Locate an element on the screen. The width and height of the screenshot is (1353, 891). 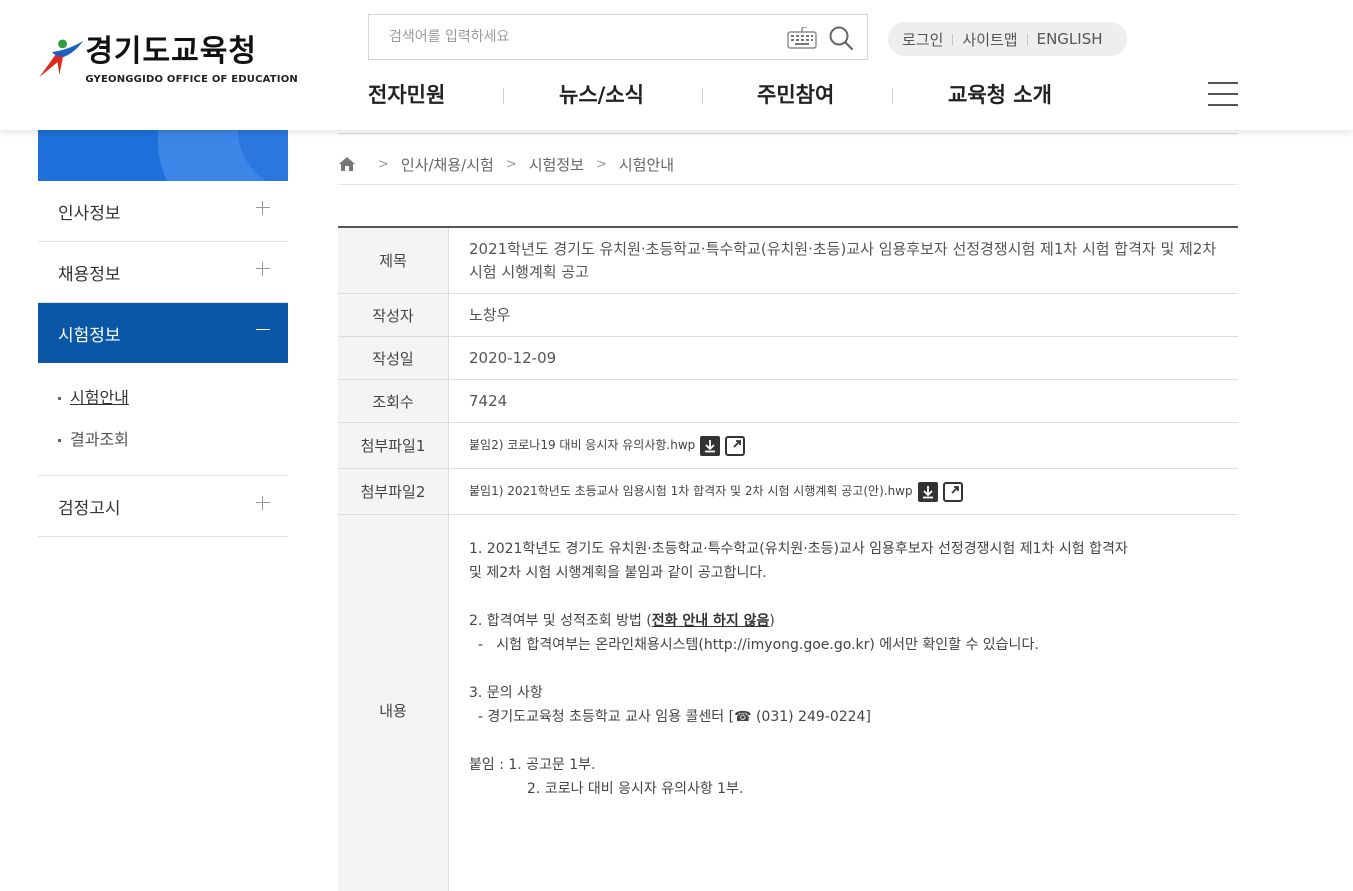
sidebar: 인사정보 채용정보 시험정보 시험안내 결과조회 검정고시 is located at coordinates (163, 359).